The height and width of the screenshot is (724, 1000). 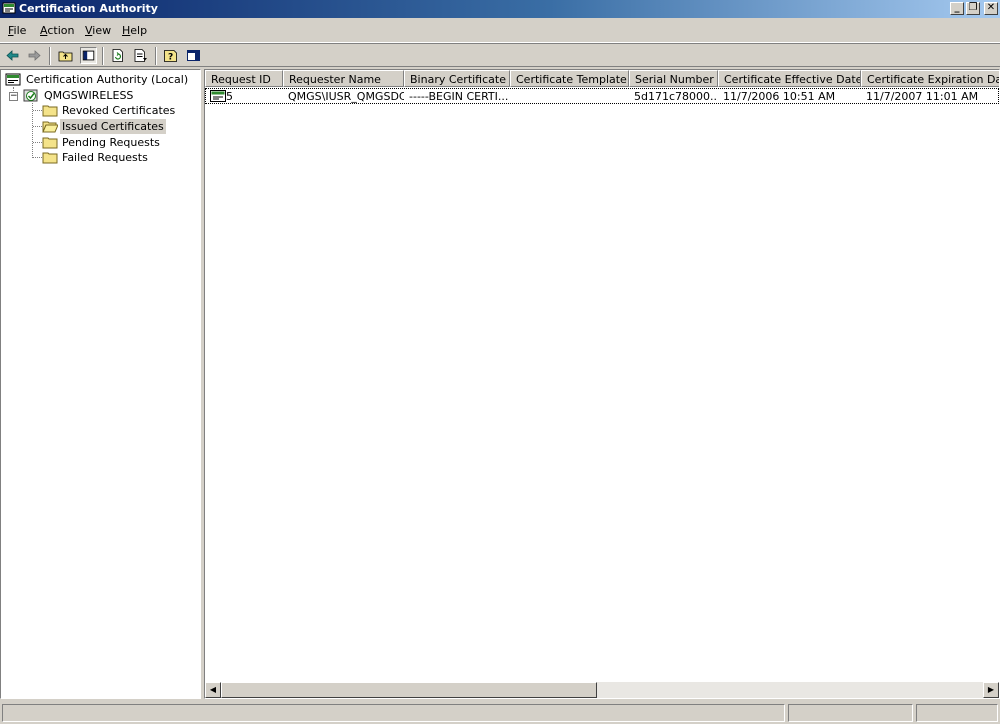 I want to click on window-title: Certification Authority, so click(x=88, y=8).